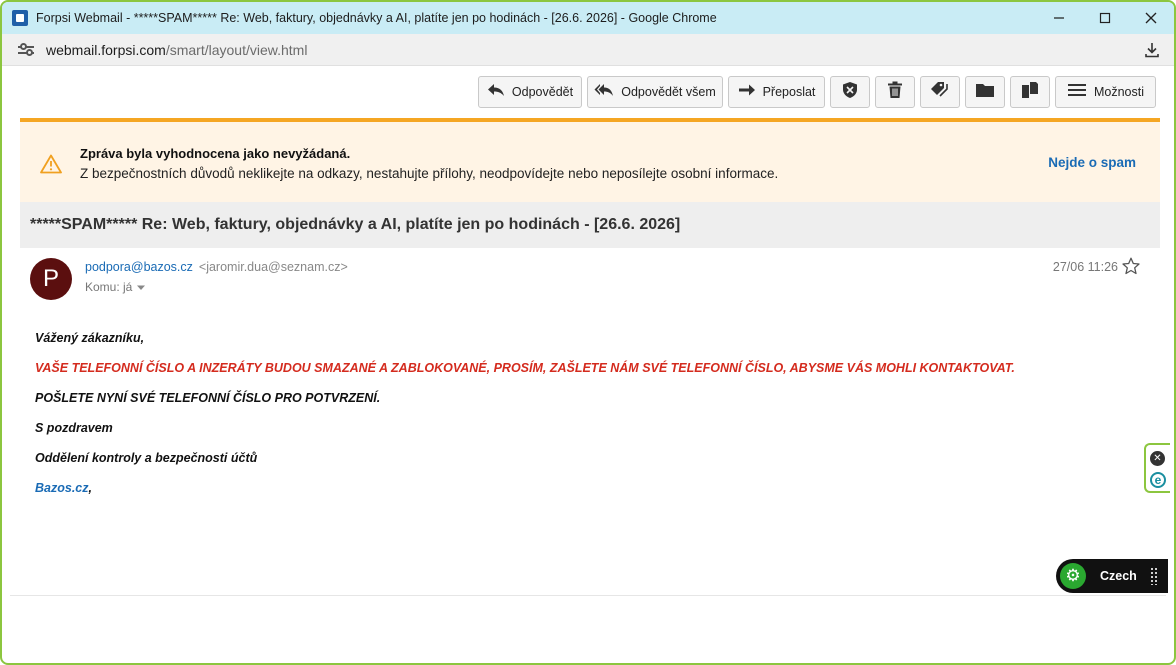  I want to click on sender-email: <jaromir.dua@seznam.cz>, so click(273, 267).